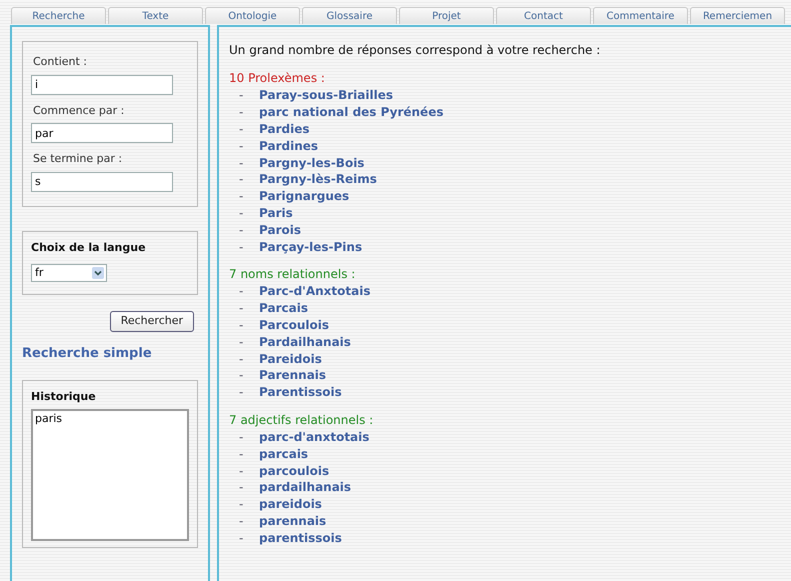 This screenshot has width=791, height=581. I want to click on search-button: Rechercher, so click(152, 321).